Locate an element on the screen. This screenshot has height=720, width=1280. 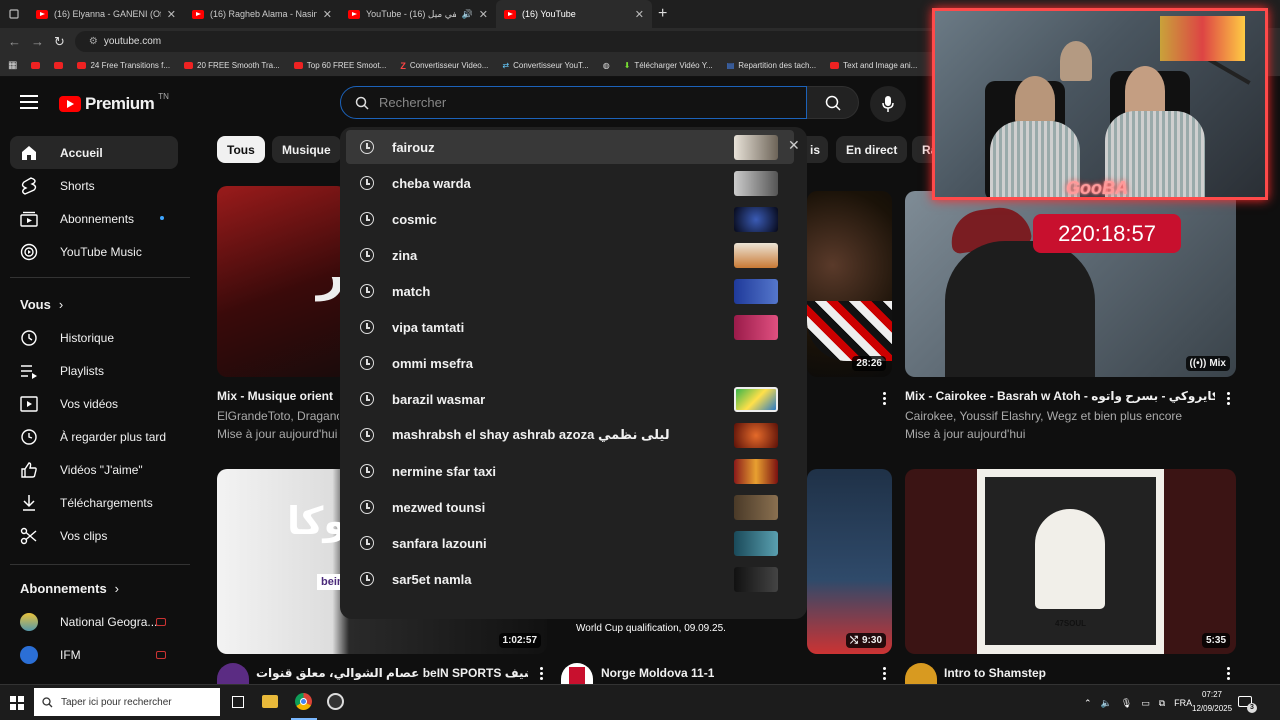
audio-playing-icon: 🔊 is located at coordinates (467, 14).